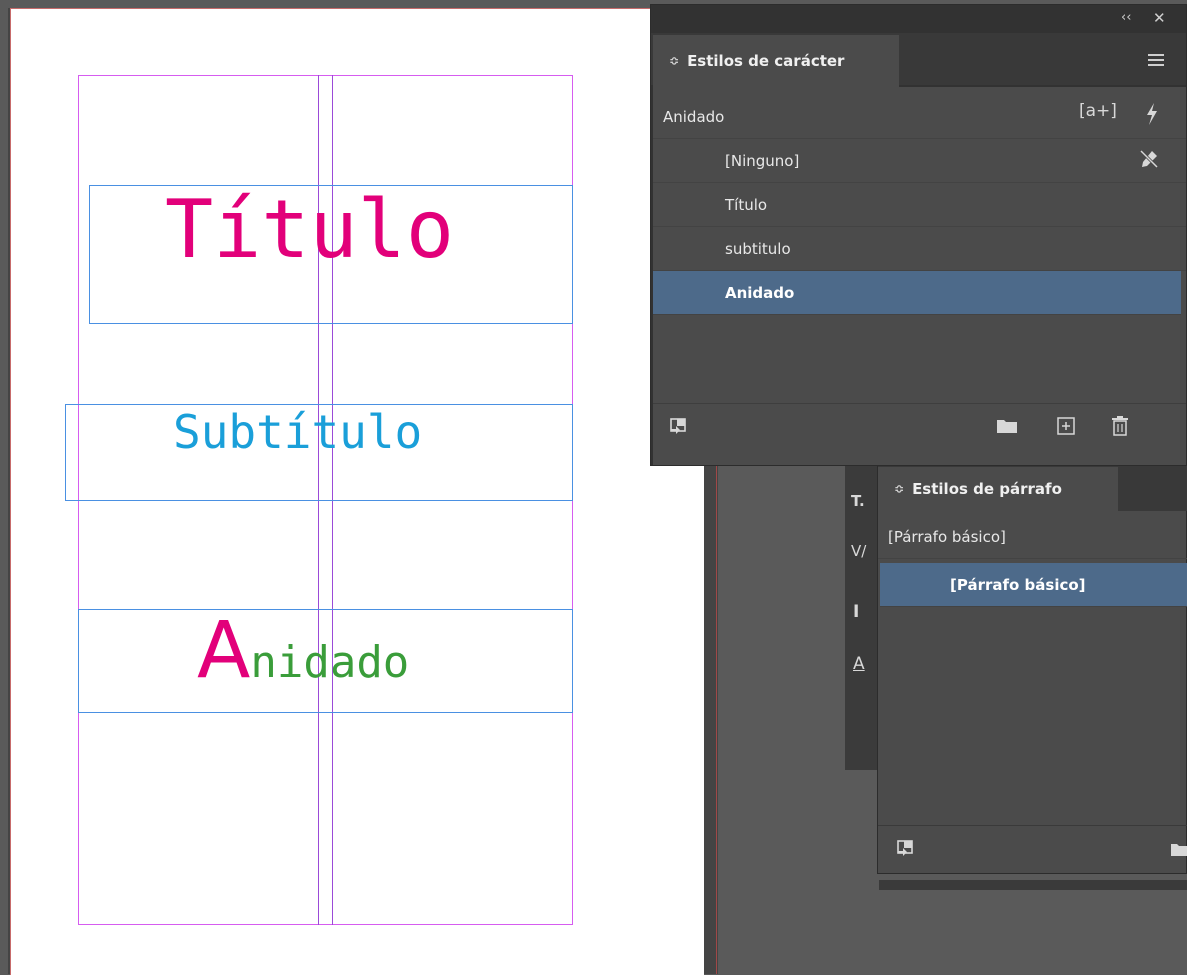 The width and height of the screenshot is (1187, 975). Describe the element at coordinates (760, 292) in the screenshot. I see `char-style-item-label: Anidado` at that location.